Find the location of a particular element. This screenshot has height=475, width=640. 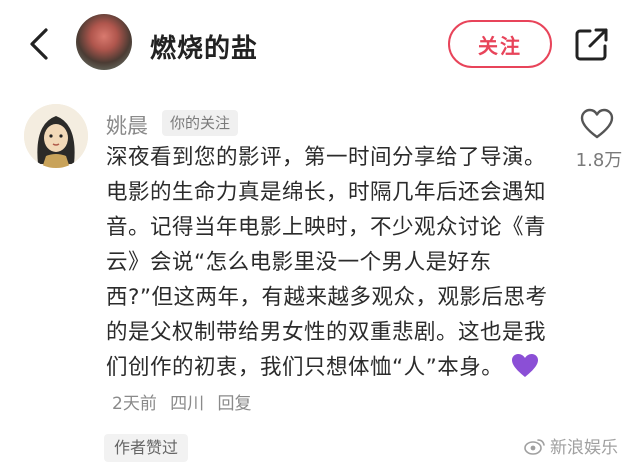

share-icon is located at coordinates (592, 44).